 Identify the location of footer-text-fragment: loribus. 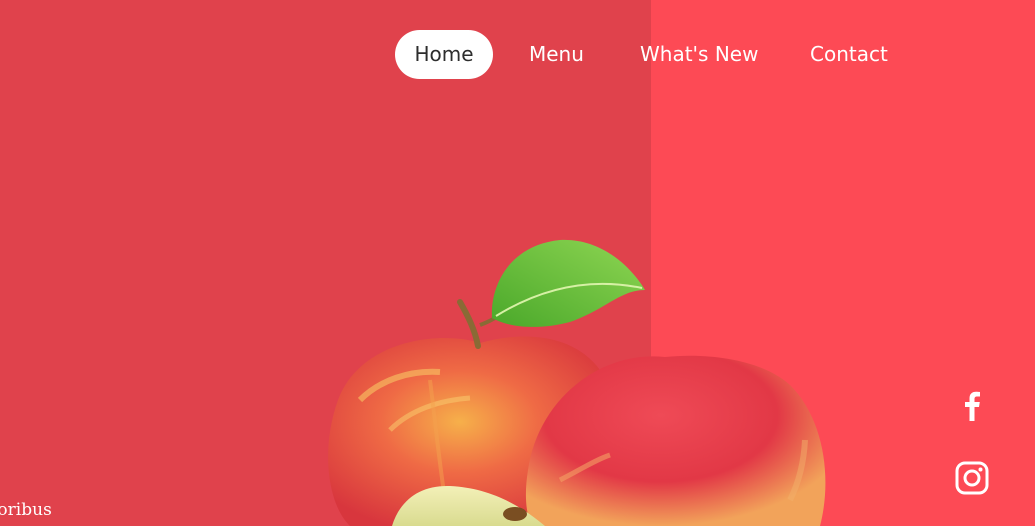
(26, 510).